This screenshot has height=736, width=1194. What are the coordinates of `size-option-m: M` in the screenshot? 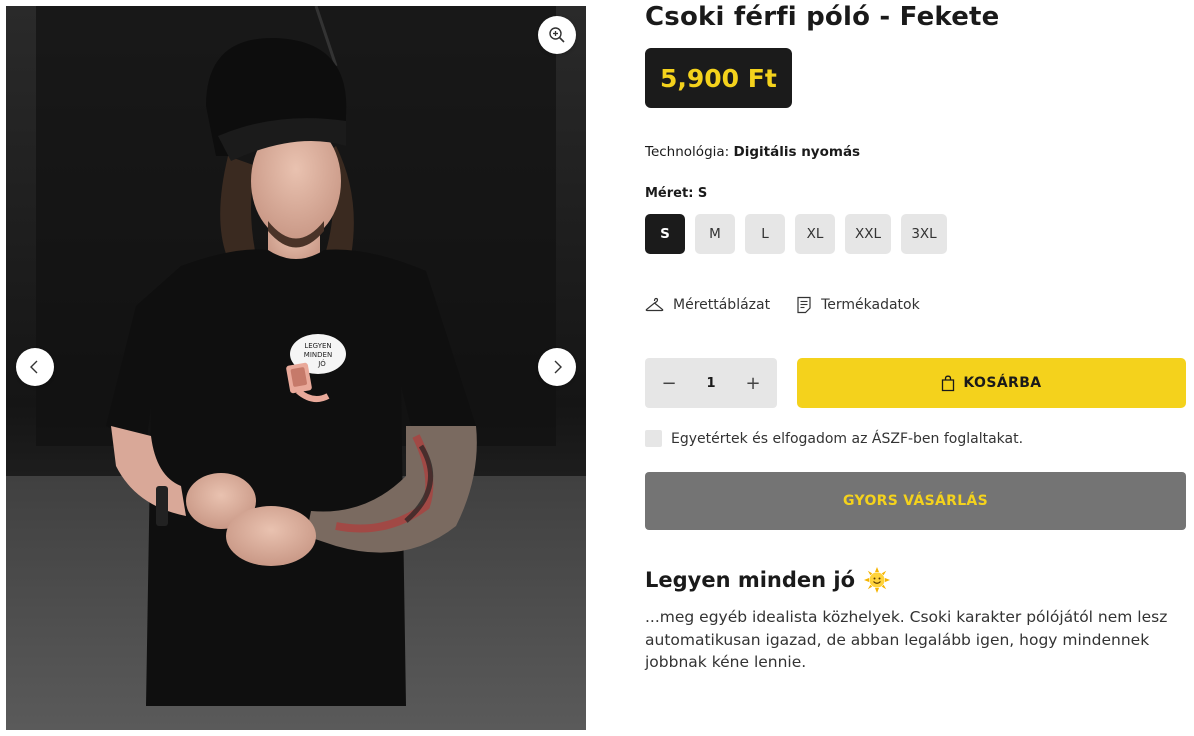 It's located at (715, 234).